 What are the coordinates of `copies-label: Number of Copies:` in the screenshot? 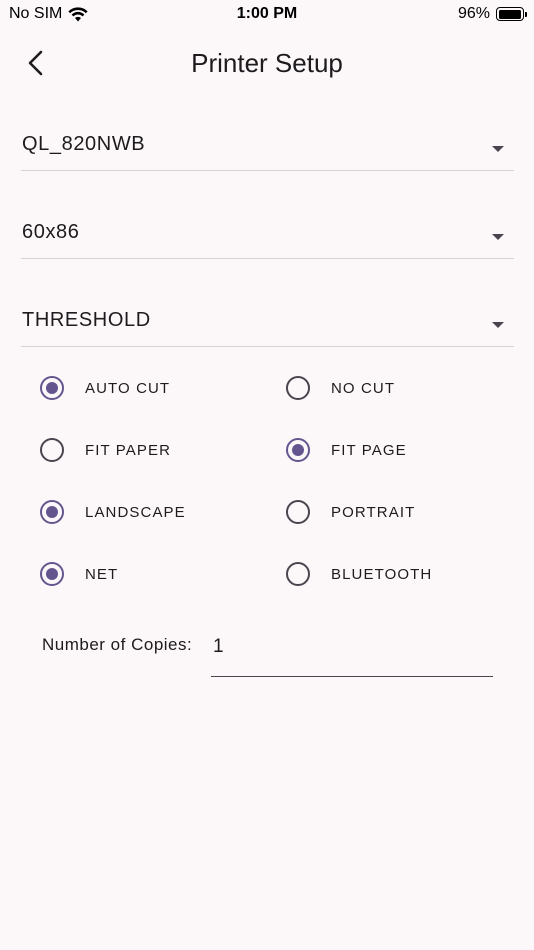 It's located at (117, 644).